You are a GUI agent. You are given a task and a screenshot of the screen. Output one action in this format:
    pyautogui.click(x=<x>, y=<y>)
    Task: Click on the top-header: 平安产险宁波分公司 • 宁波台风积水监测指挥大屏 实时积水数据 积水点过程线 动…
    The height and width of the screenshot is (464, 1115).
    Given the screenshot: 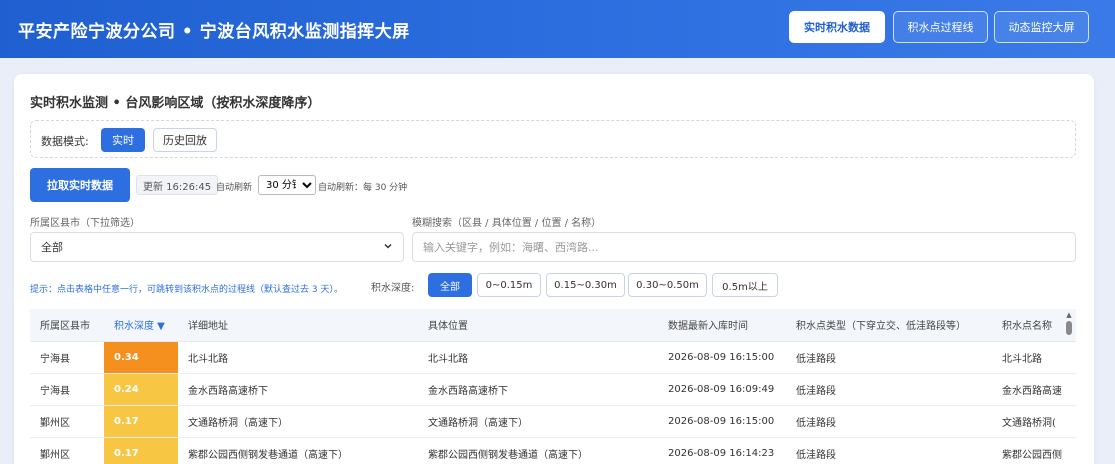 What is the action you would take?
    pyautogui.click(x=557, y=29)
    